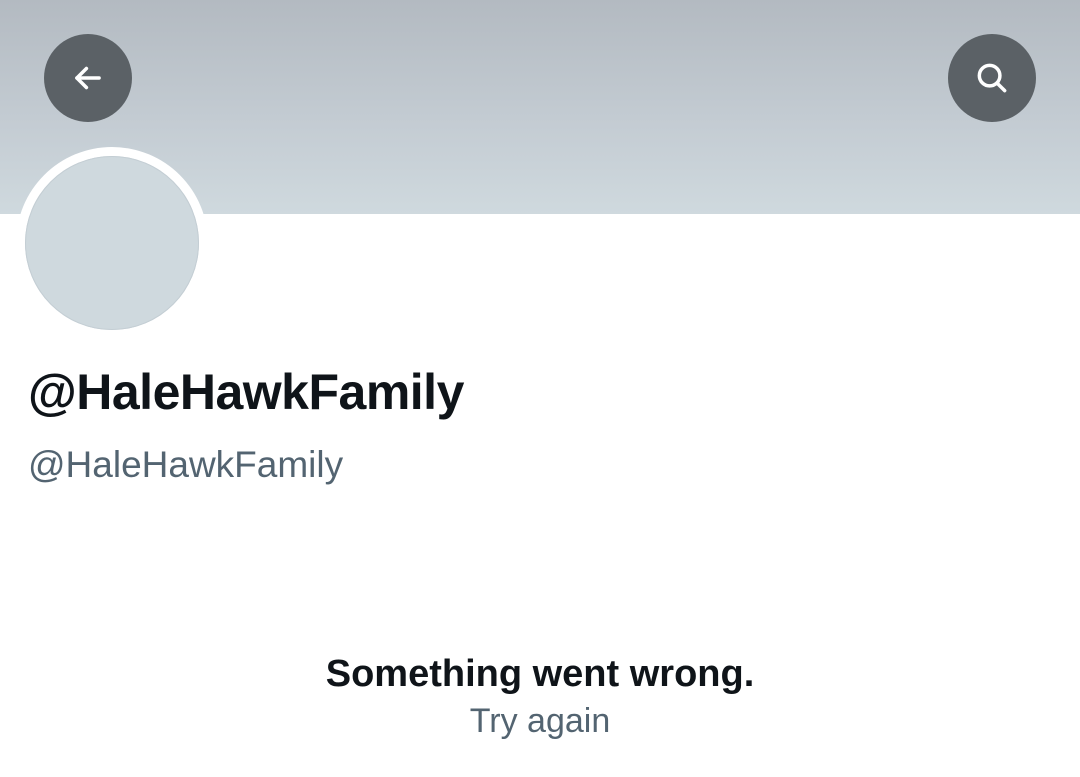  I want to click on search-button, so click(992, 78).